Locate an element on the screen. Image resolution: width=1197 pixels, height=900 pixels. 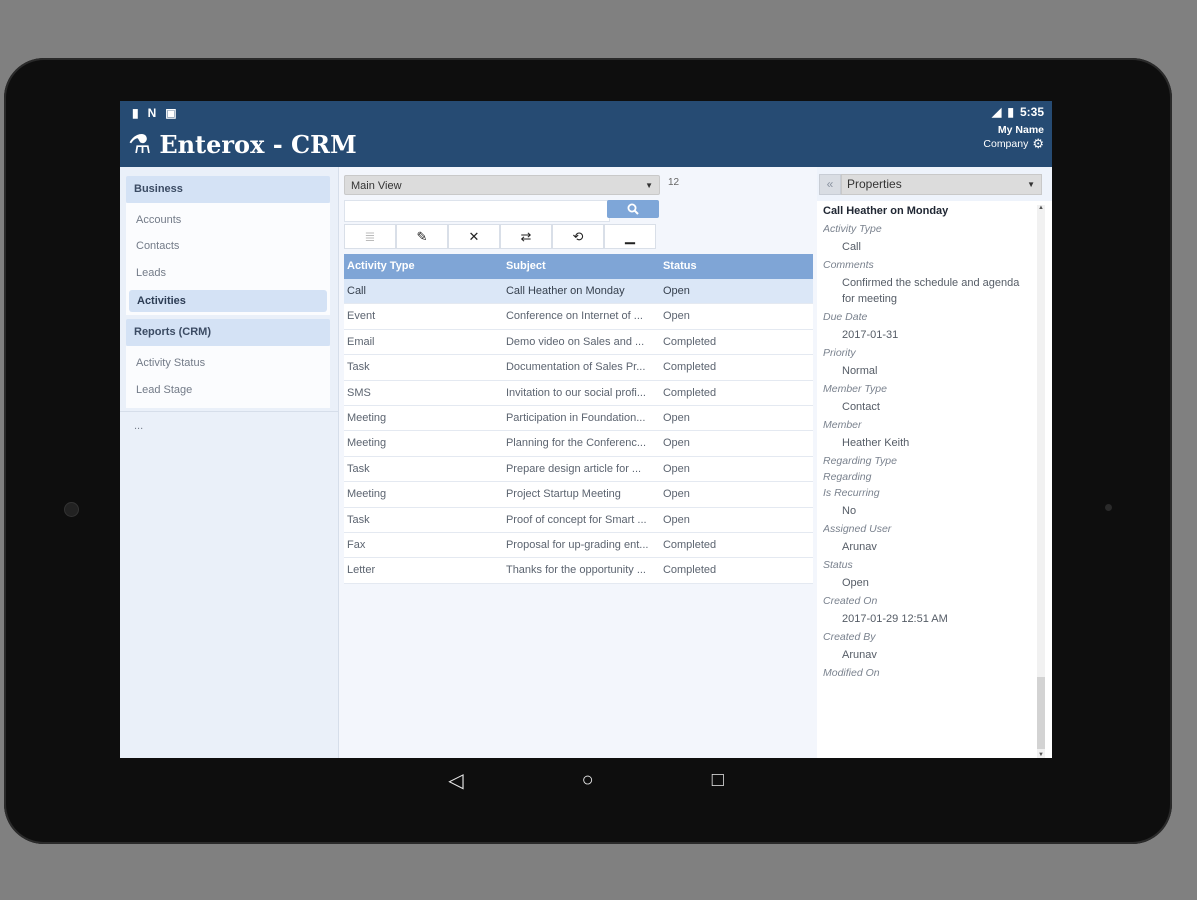
cell-activity-type: Event is located at coordinates (361, 316).